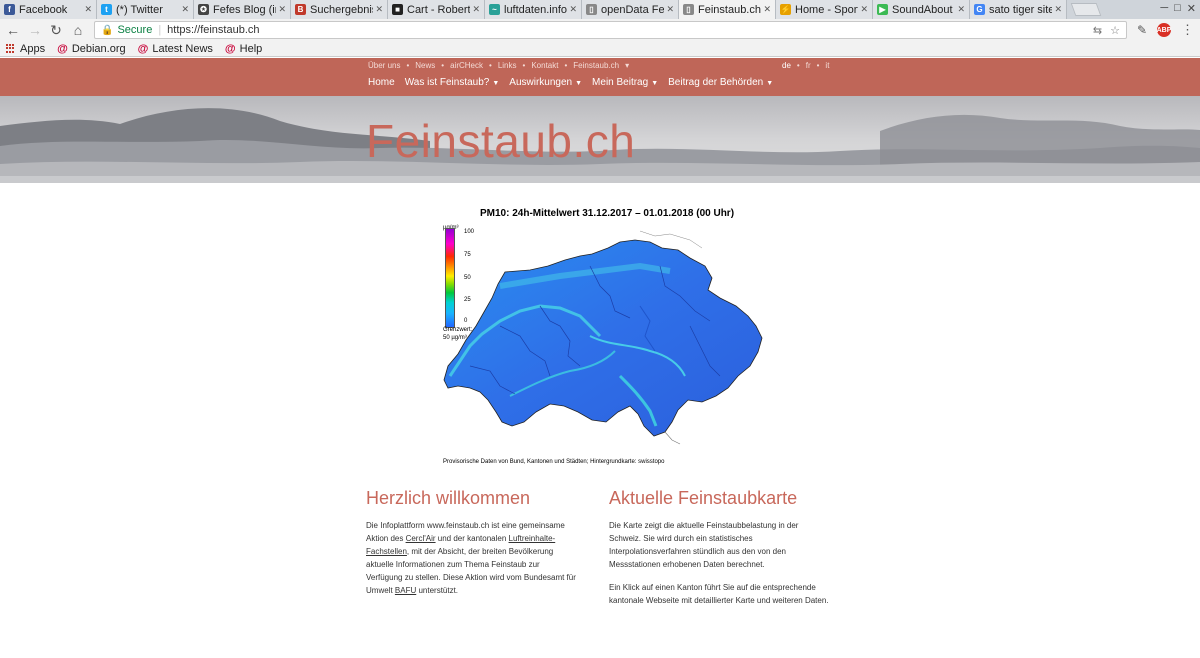  I want to click on language-link: de, so click(786, 65).